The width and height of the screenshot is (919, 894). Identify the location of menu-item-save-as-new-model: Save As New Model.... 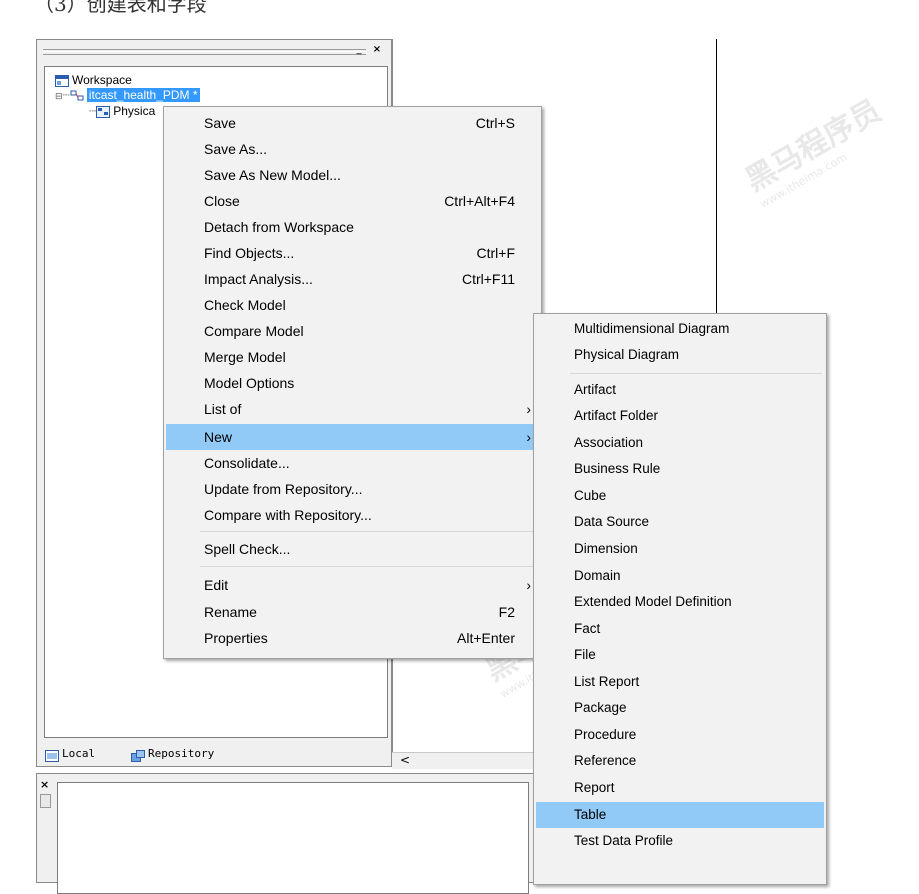
(352, 175).